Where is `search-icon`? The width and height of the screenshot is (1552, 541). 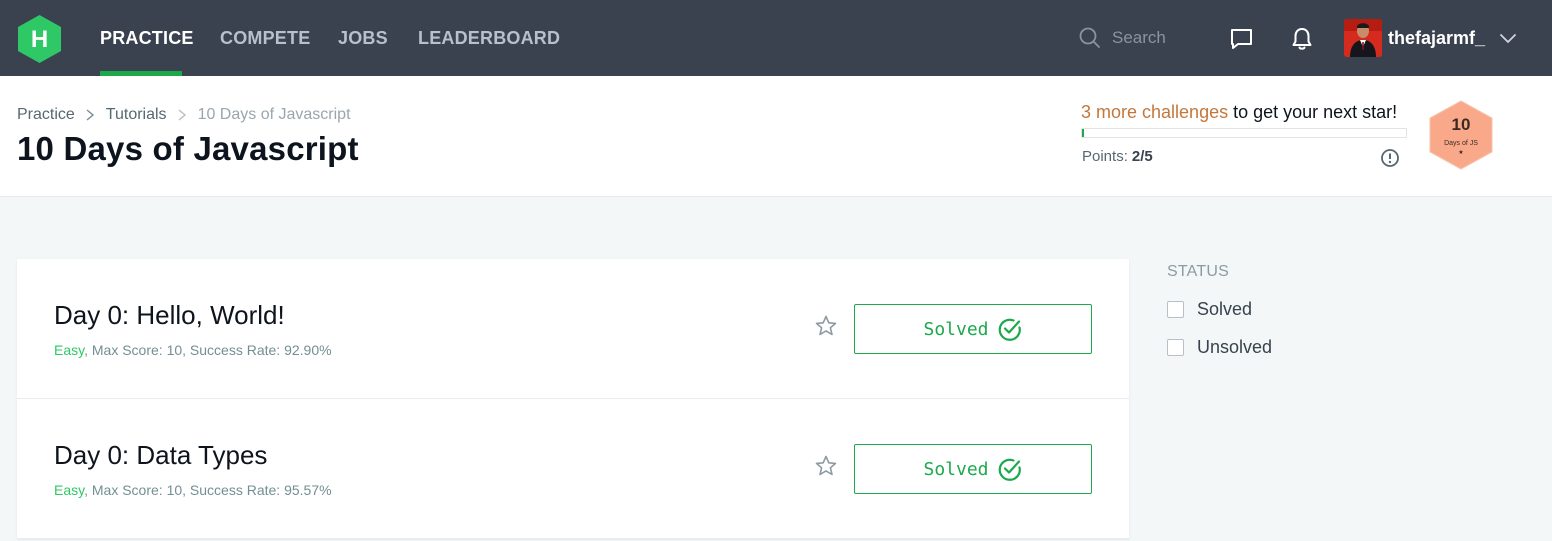
search-icon is located at coordinates (1089, 37).